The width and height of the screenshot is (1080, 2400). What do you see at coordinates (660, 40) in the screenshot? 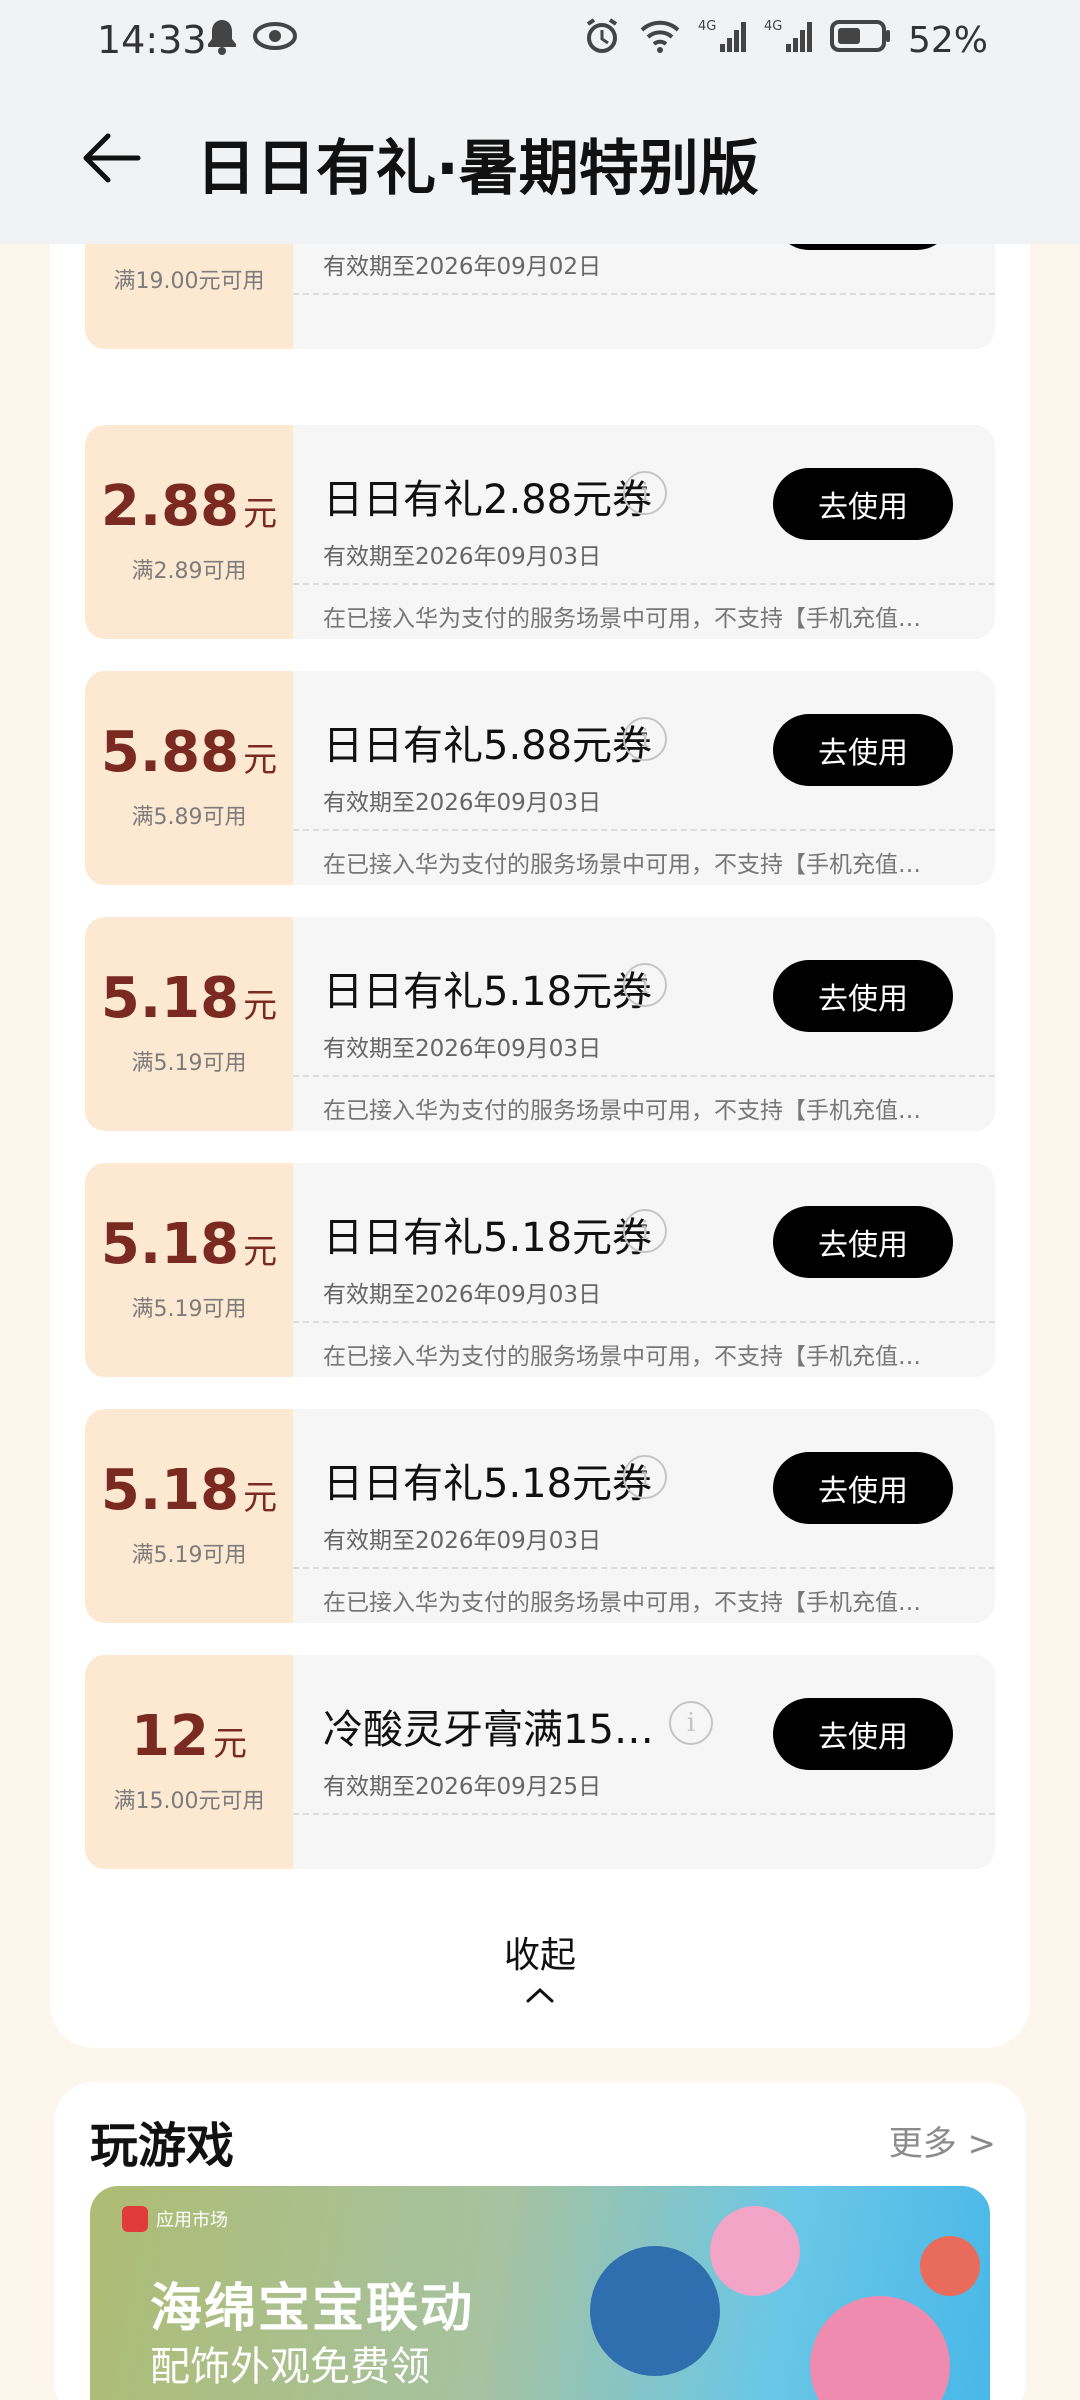
I see `wifi-icon` at bounding box center [660, 40].